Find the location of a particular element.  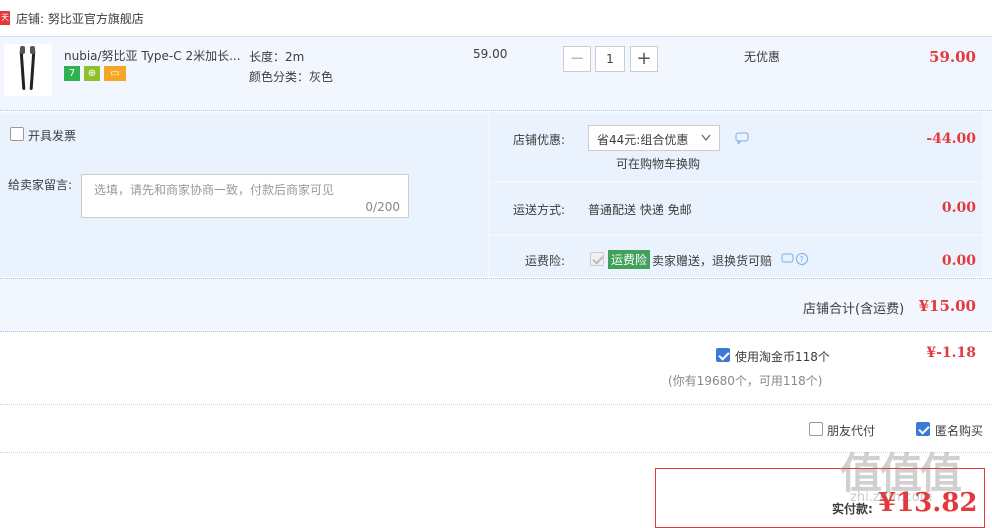

insurance-checkbox is located at coordinates (597, 259).